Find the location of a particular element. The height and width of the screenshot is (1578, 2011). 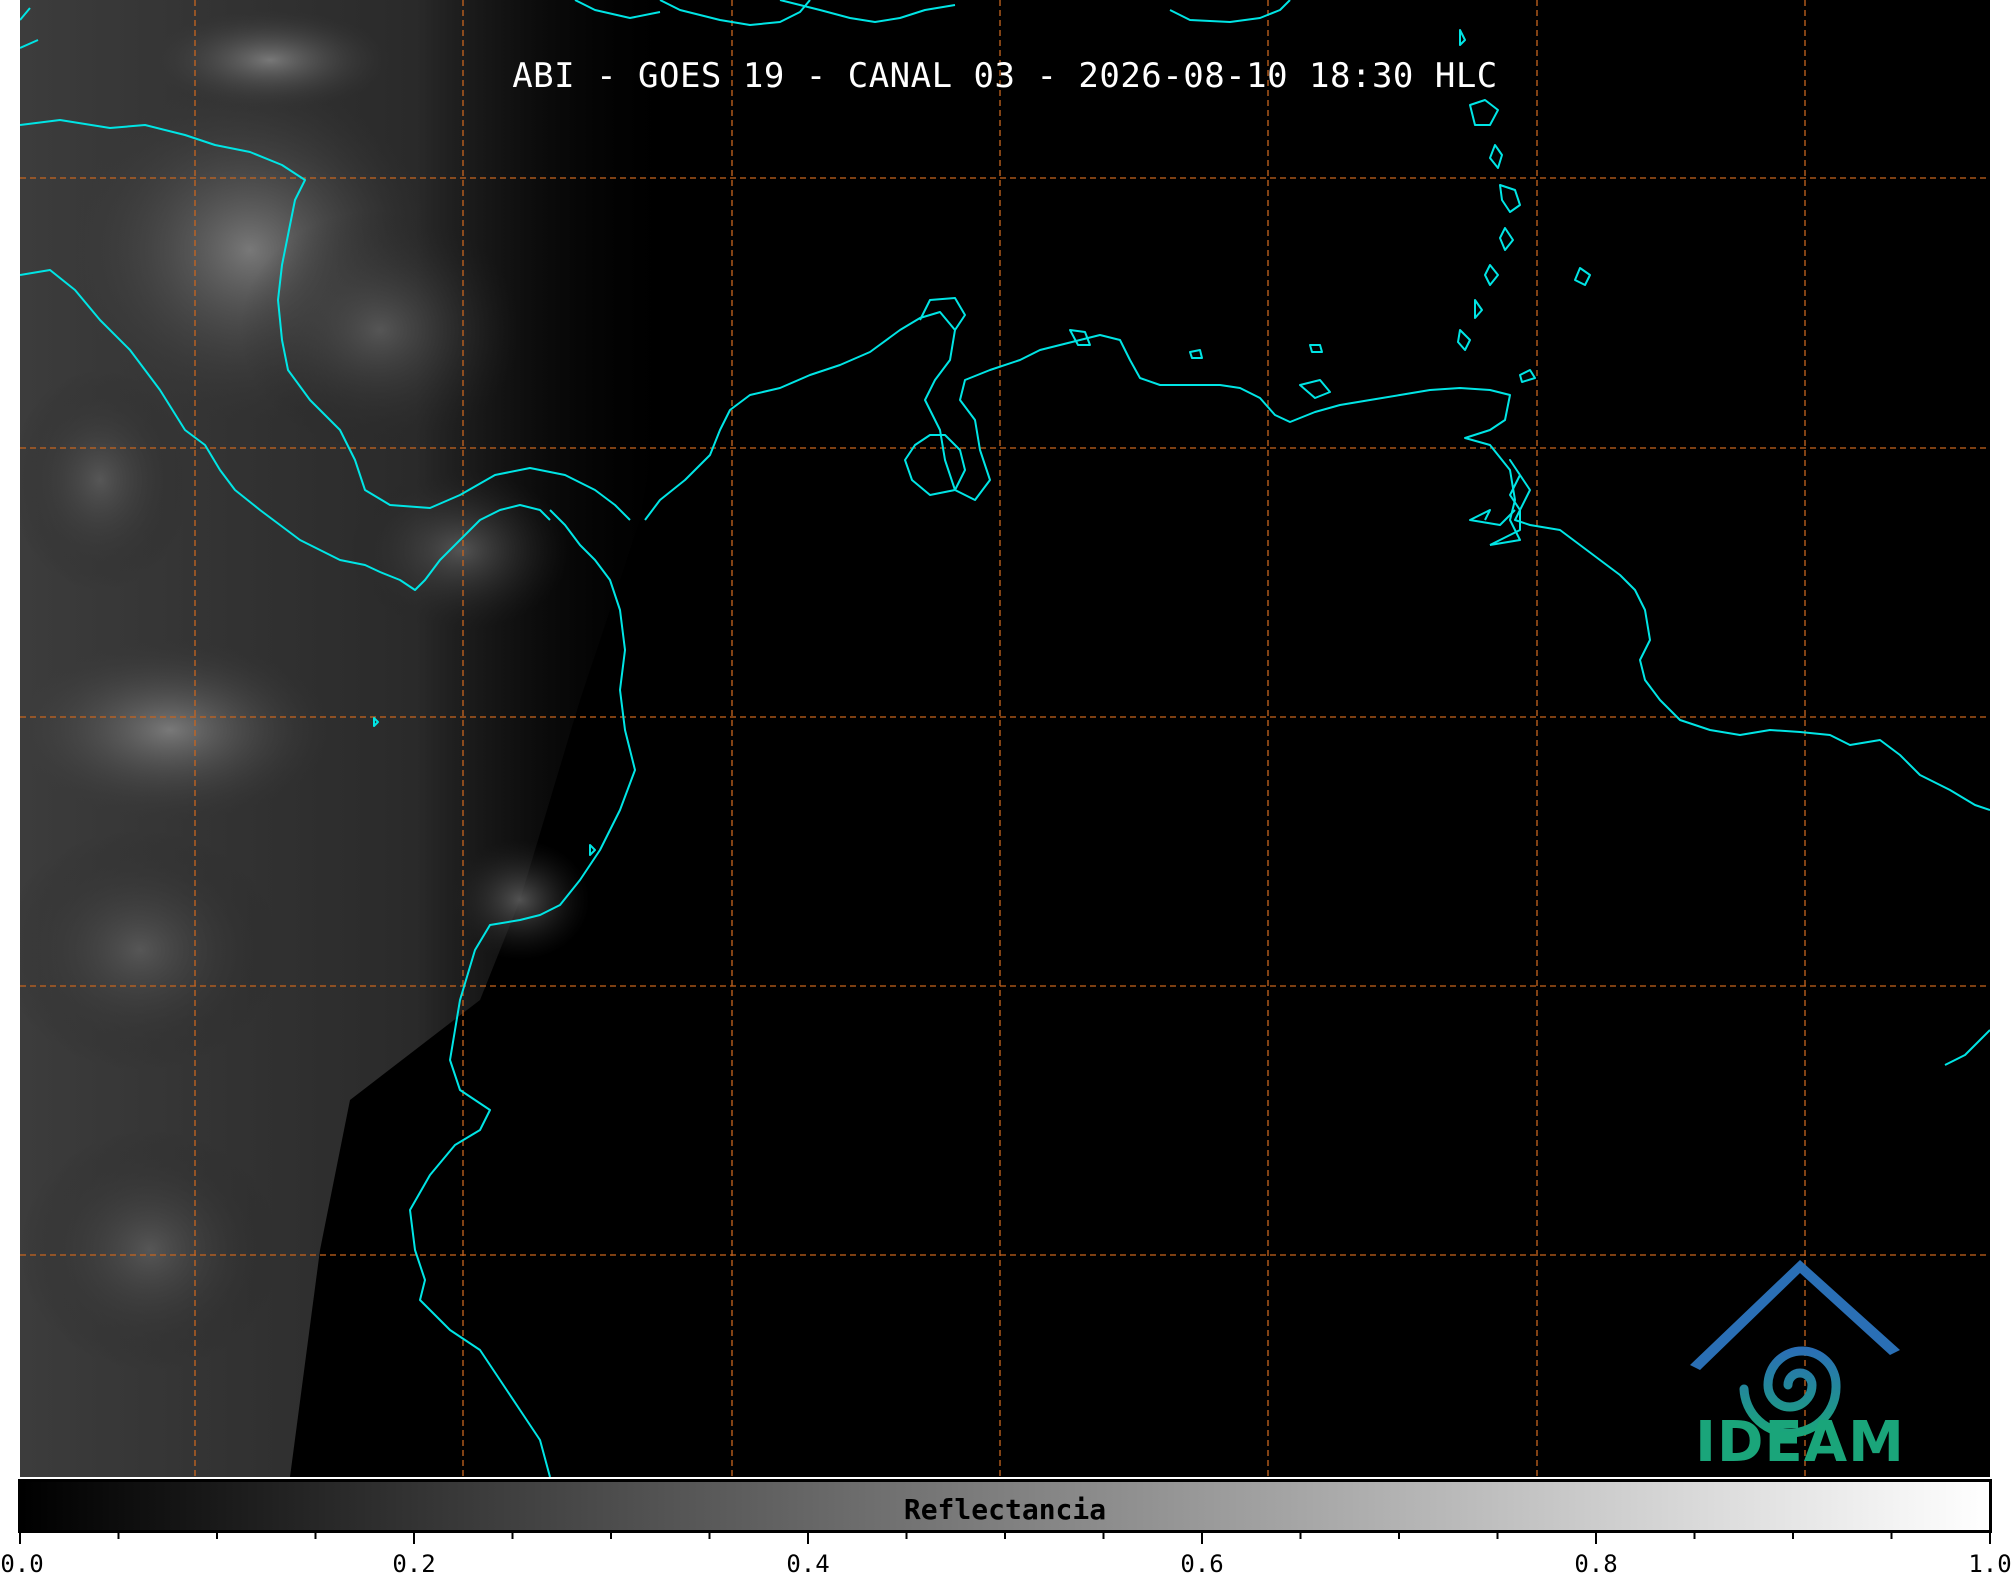

coastline-puerto-rico is located at coordinates (1230, 11).